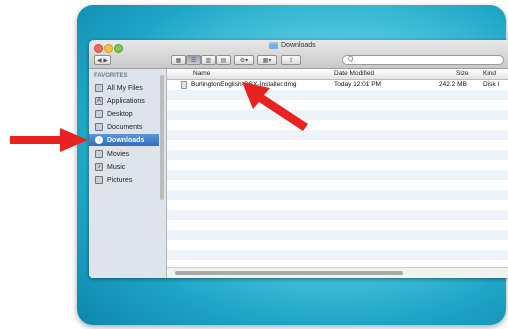 The height and width of the screenshot is (329, 508). What do you see at coordinates (99, 127) in the screenshot?
I see `documents-icon` at bounding box center [99, 127].